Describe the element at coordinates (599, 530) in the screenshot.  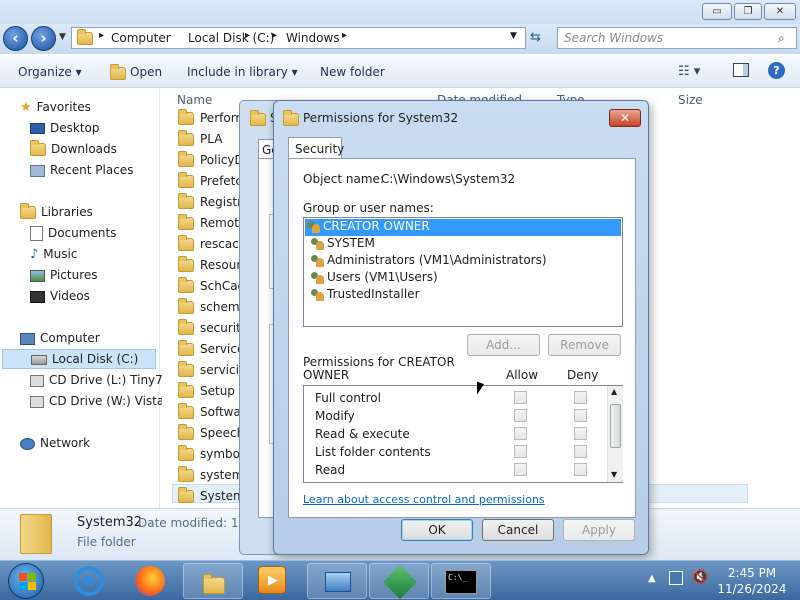
I see `apply-button: Apply` at that location.